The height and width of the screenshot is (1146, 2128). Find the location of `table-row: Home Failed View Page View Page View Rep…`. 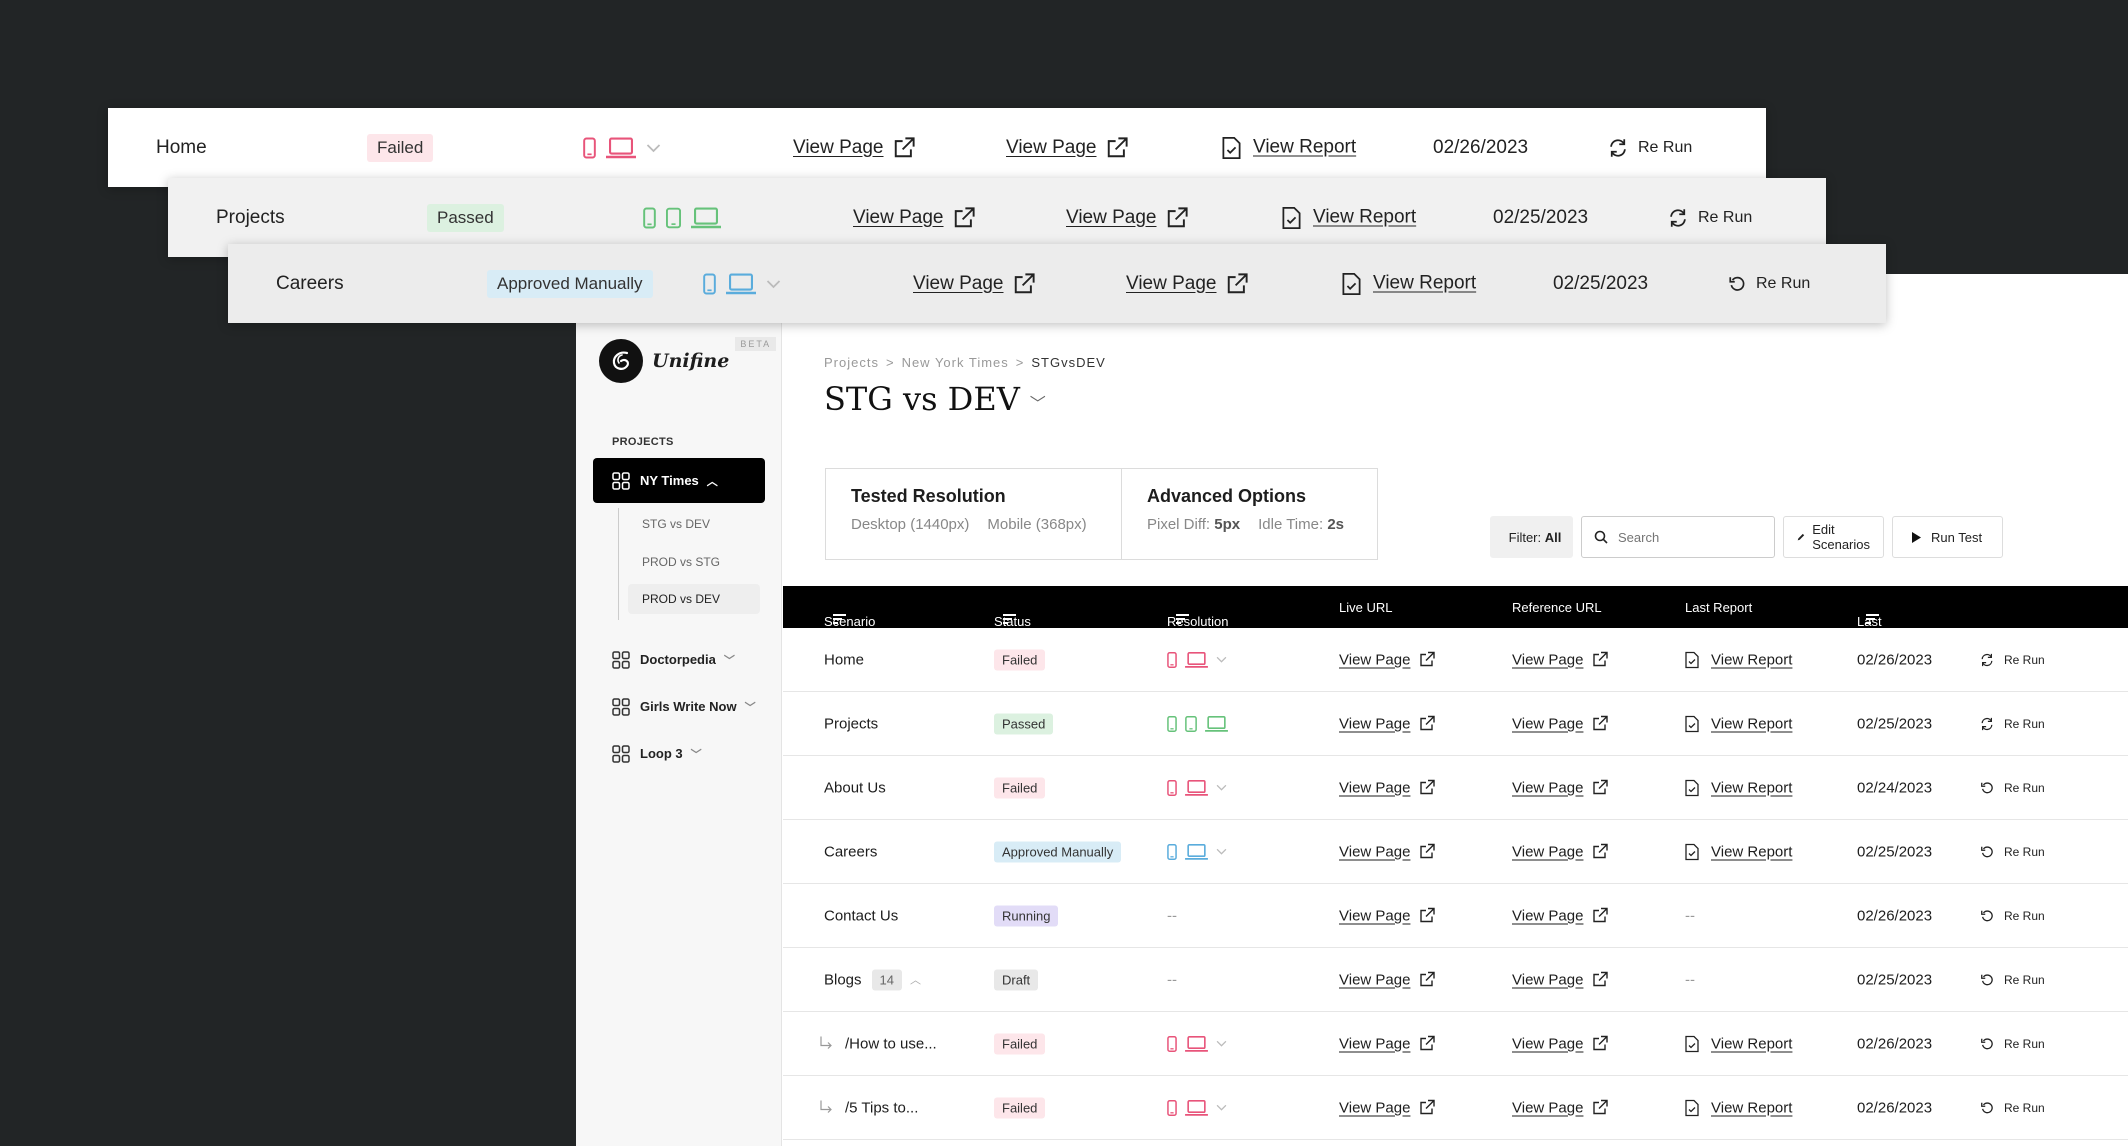

table-row: Home Failed View Page View Page View Rep… is located at coordinates (1455, 660).